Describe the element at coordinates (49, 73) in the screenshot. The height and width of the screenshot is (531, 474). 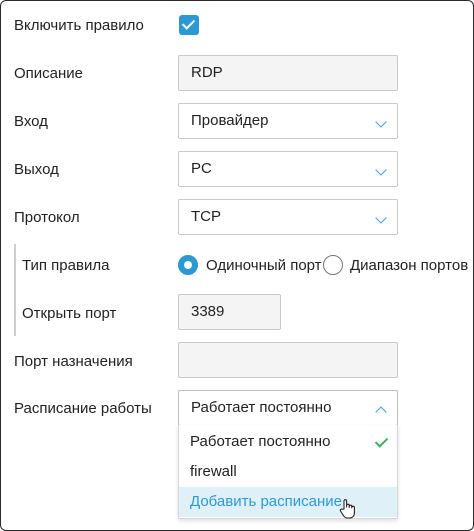
I see `description-label: Описание` at that location.